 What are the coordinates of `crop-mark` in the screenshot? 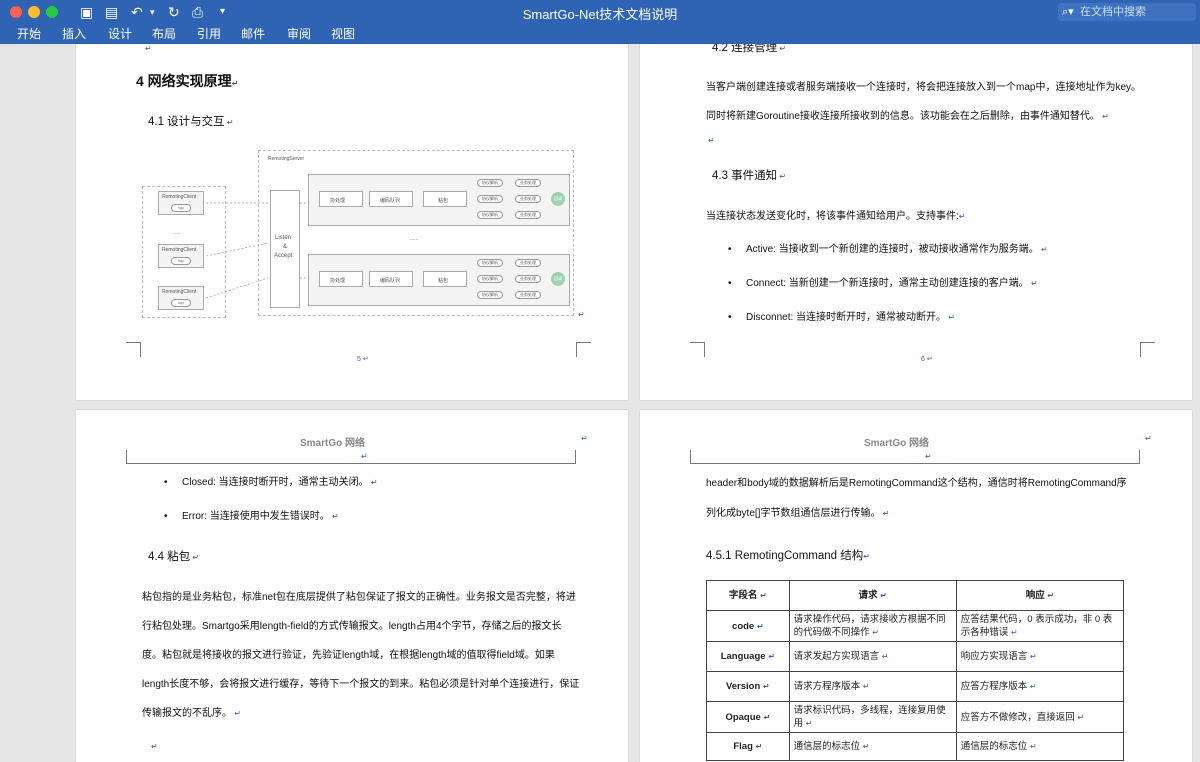 It's located at (697, 349).